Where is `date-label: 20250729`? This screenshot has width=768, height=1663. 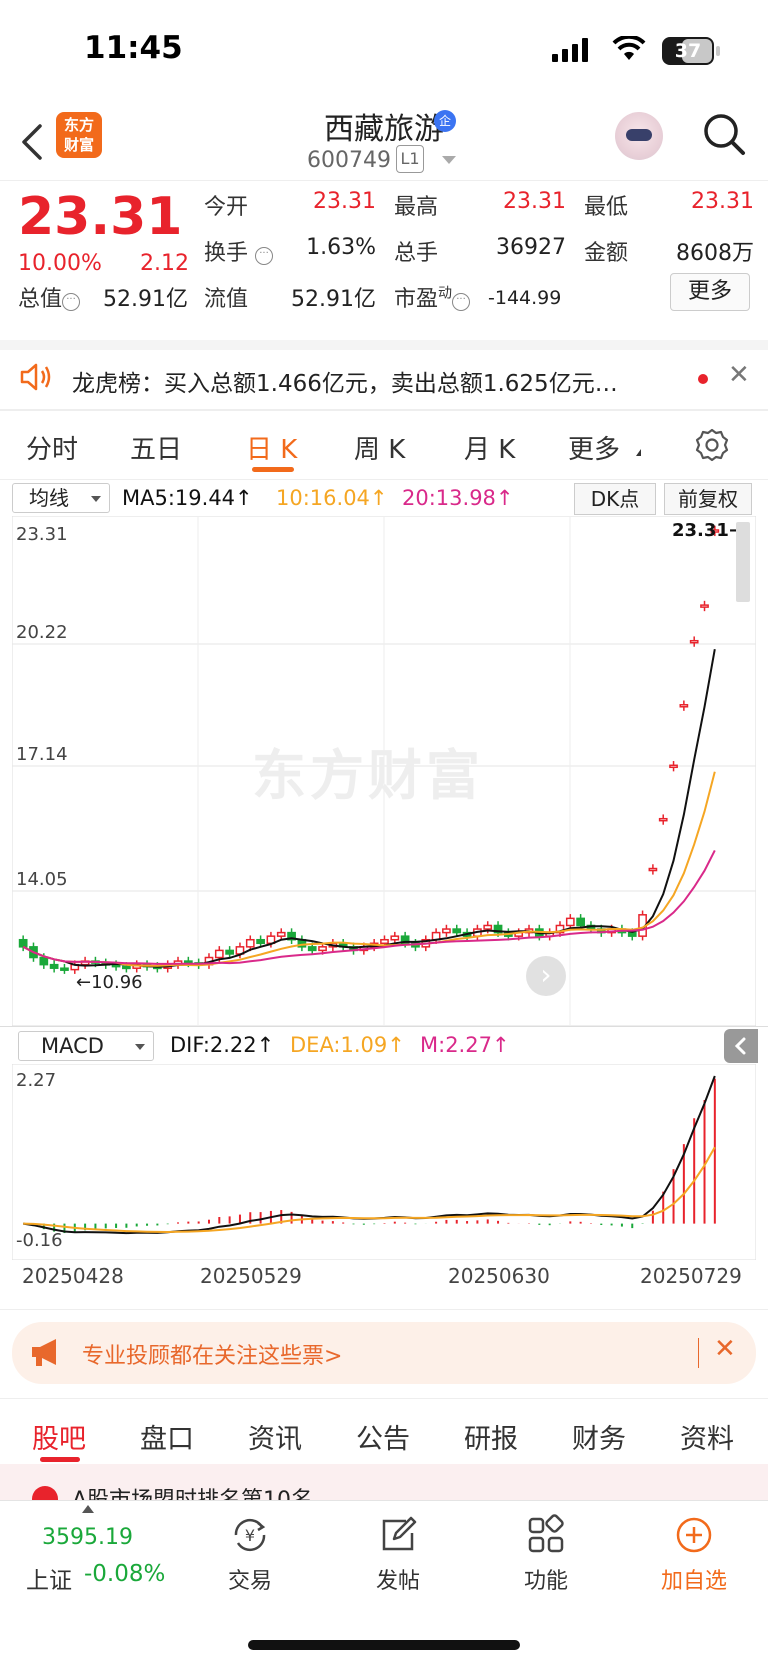 date-label: 20250729 is located at coordinates (691, 1276).